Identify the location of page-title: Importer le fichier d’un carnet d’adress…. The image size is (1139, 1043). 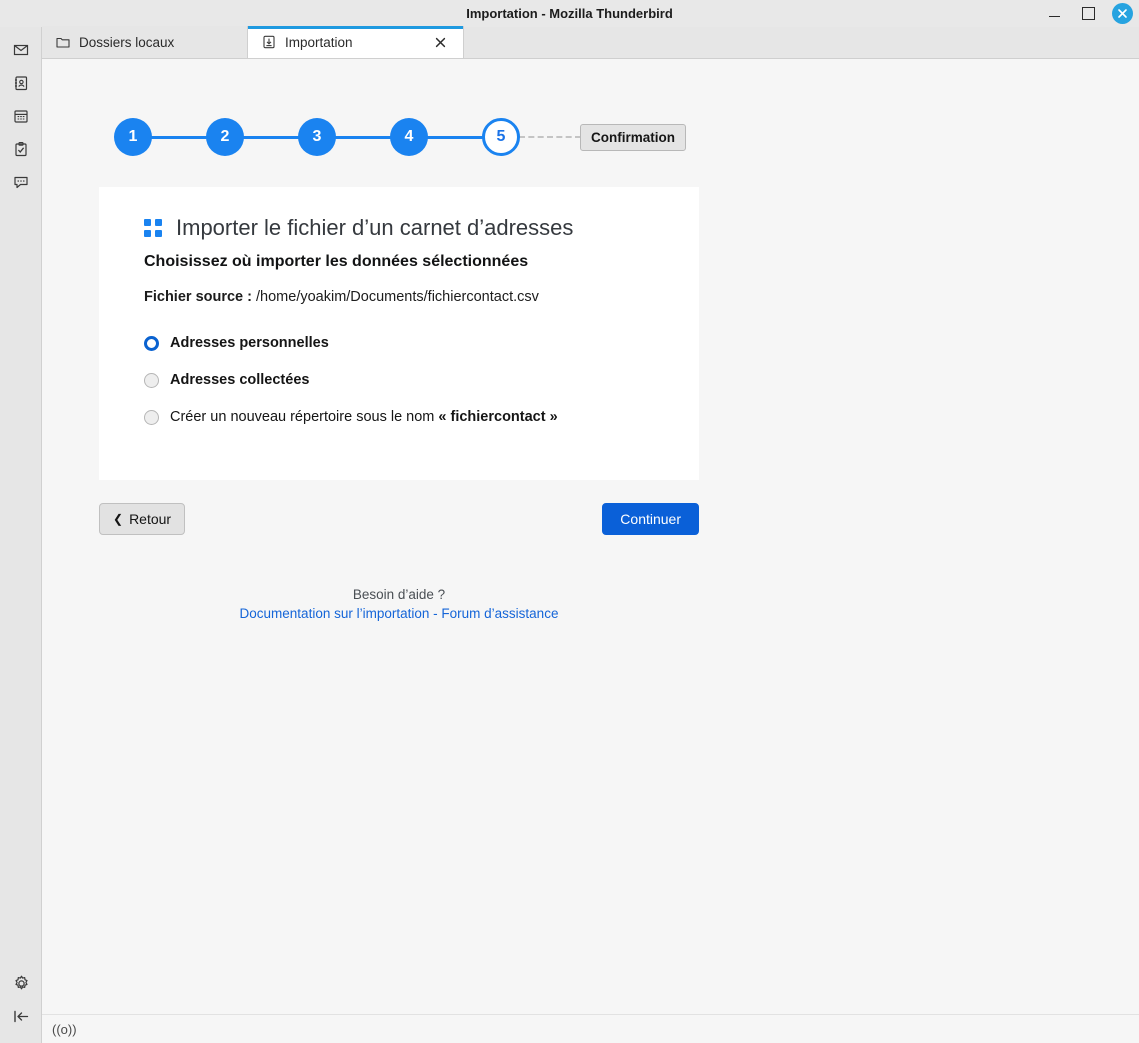
(375, 227).